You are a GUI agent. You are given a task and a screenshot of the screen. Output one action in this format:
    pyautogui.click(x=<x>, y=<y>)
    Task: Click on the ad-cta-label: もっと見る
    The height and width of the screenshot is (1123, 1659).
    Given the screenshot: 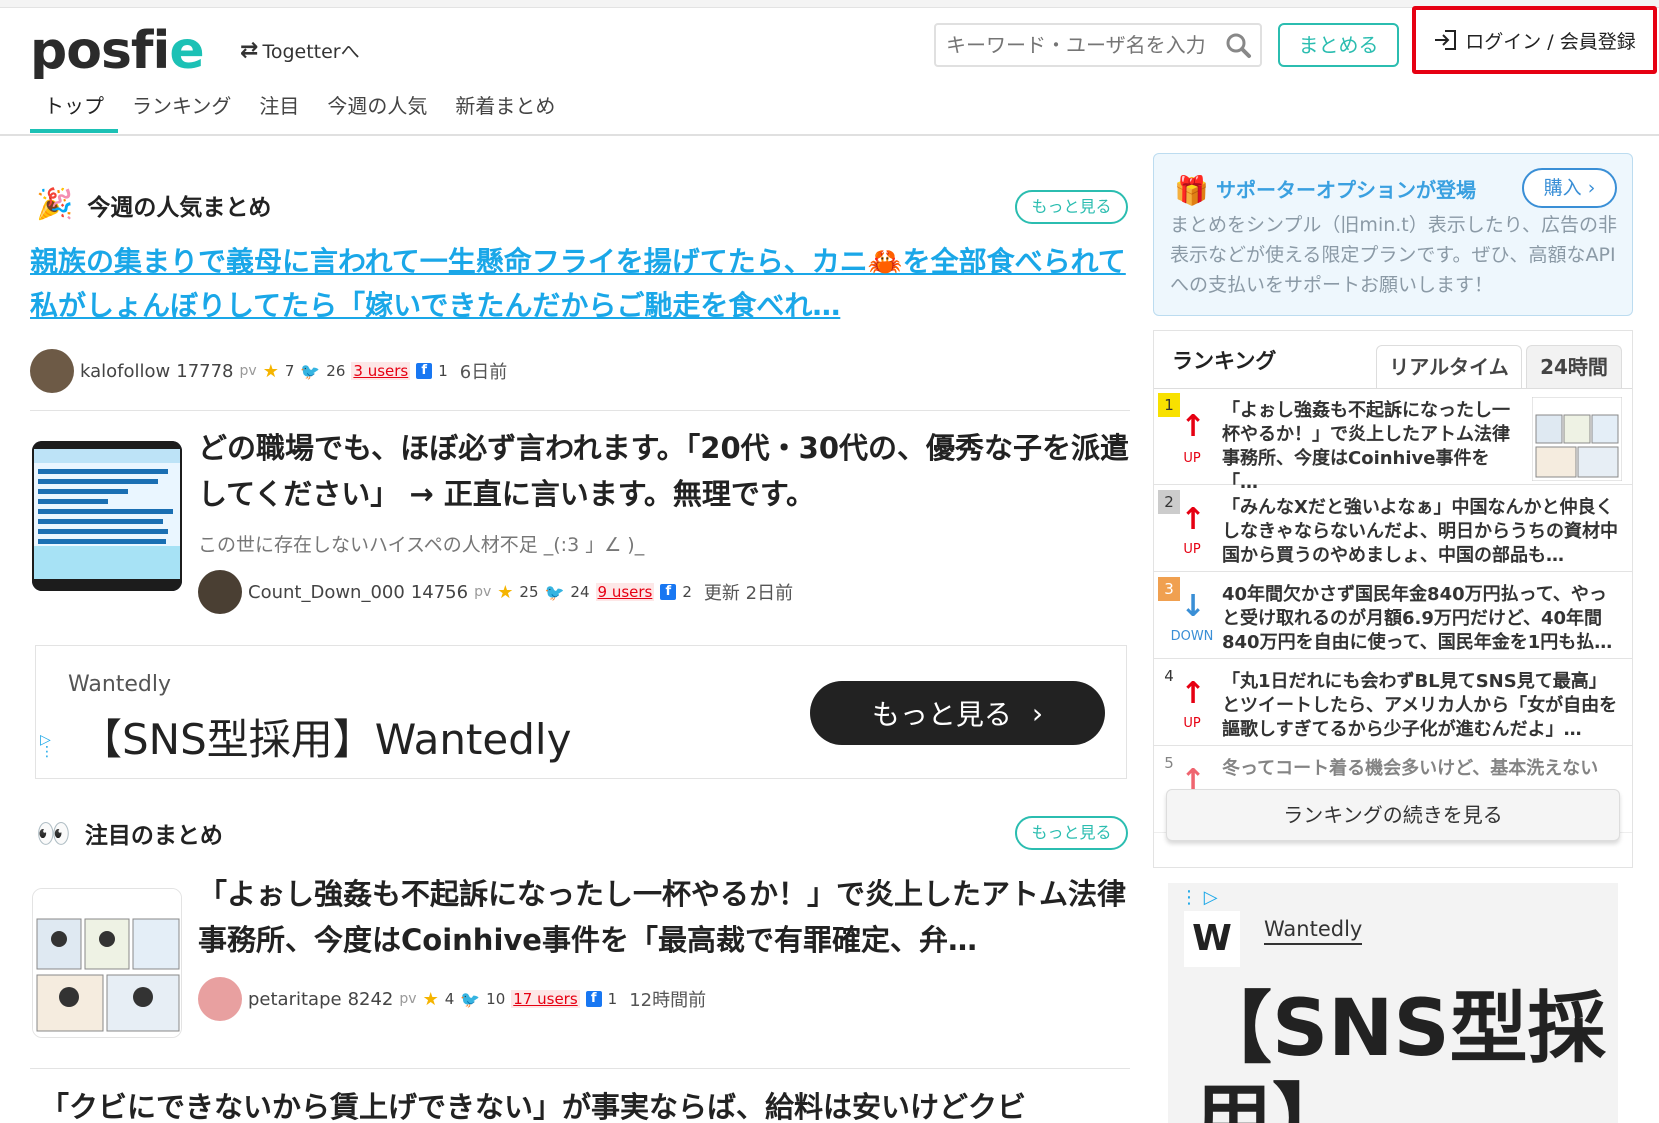 What is the action you would take?
    pyautogui.click(x=941, y=714)
    